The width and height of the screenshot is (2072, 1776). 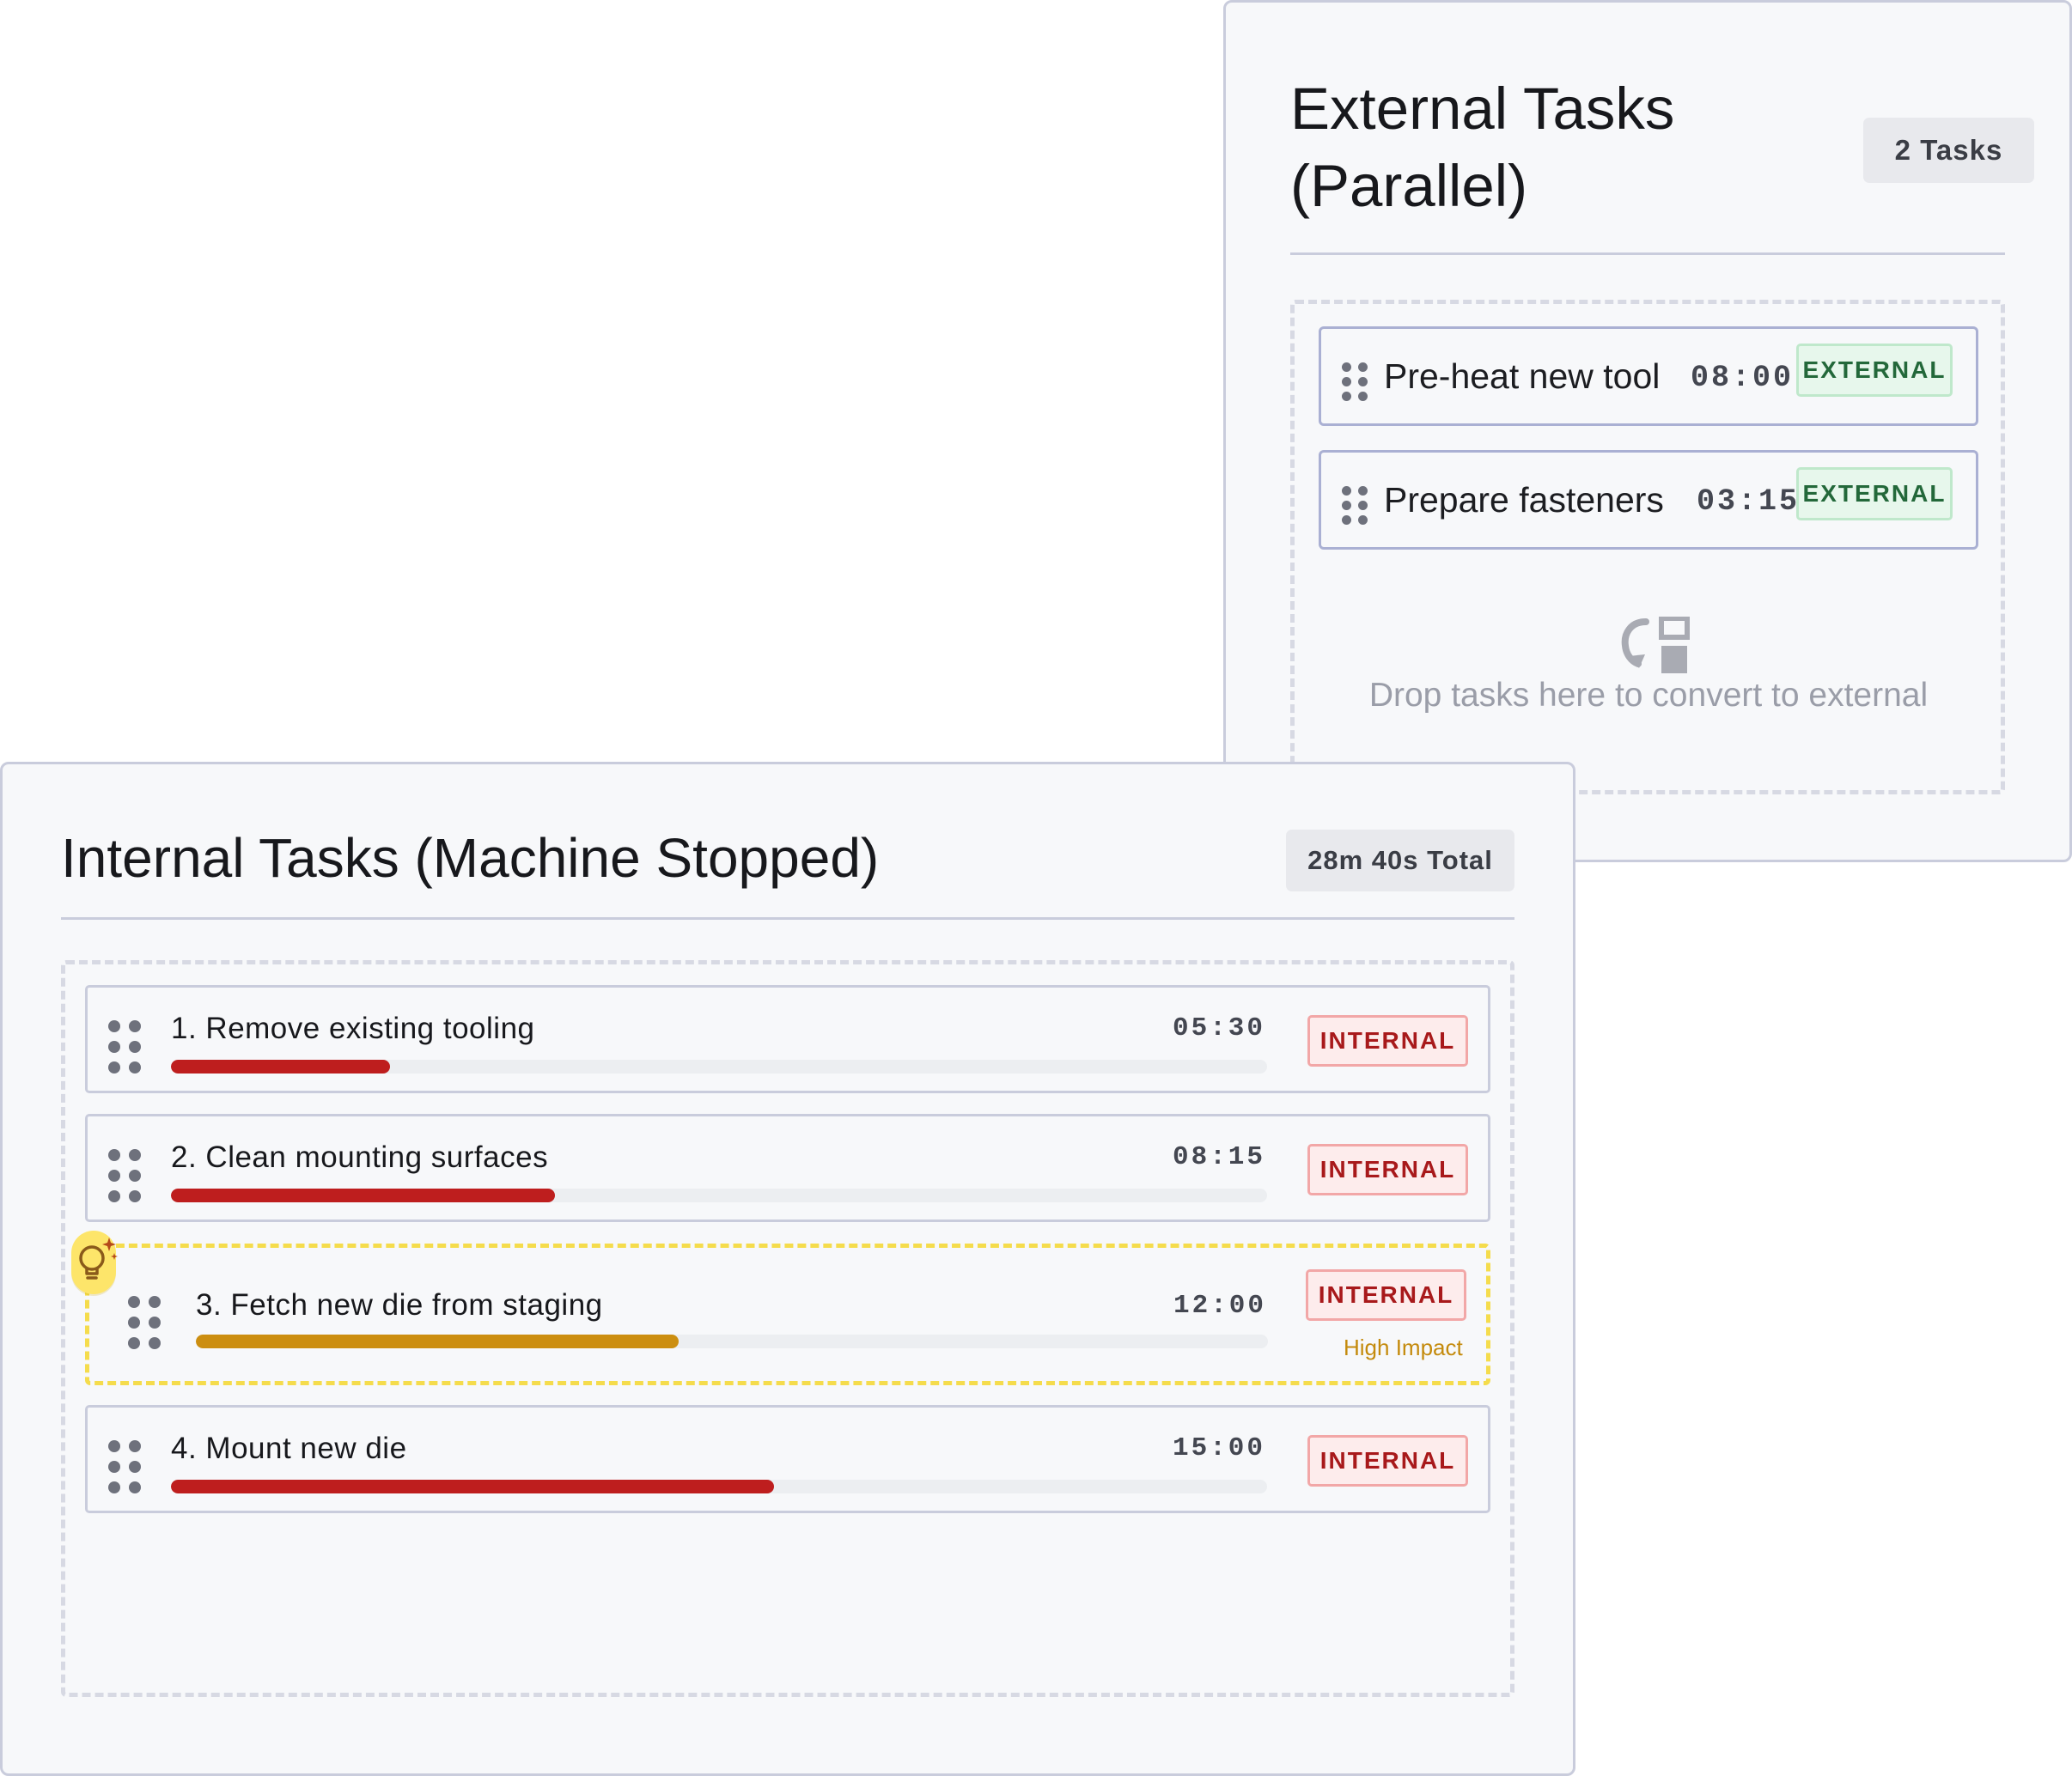 I want to click on external-task-count-badge: 2 Tasks, so click(x=1949, y=150).